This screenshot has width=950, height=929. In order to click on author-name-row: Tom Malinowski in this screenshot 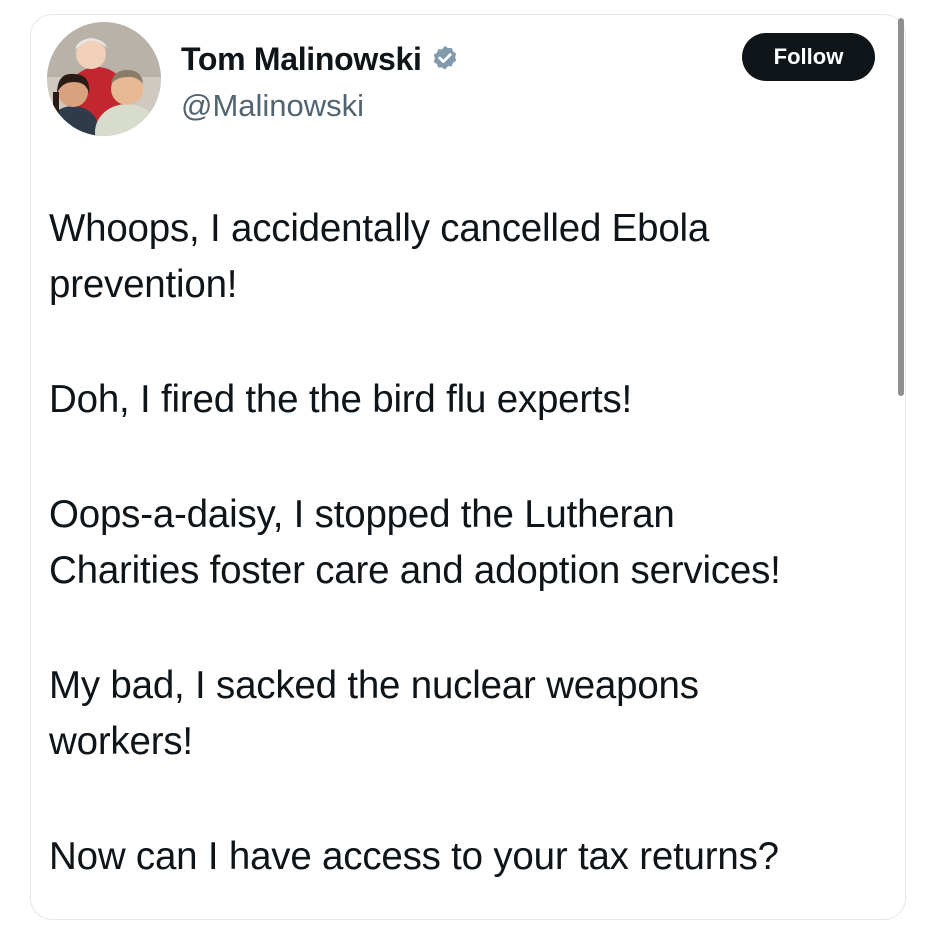, I will do `click(320, 59)`.